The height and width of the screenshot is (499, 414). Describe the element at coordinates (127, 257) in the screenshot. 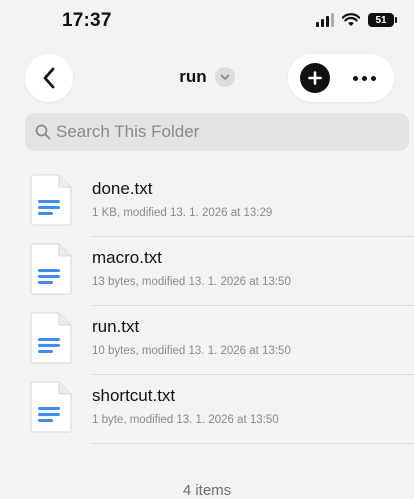

I see `file-name: macro.txt` at that location.